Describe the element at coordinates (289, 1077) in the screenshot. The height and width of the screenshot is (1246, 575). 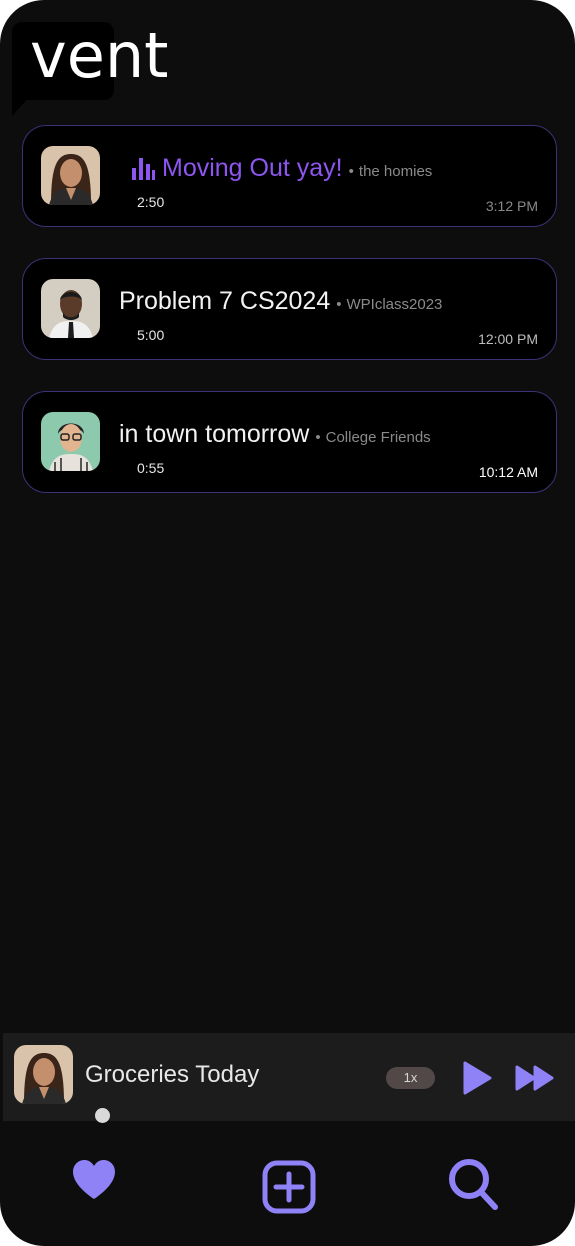
I see `now-playing-bar: Groceries Today 1x` at that location.